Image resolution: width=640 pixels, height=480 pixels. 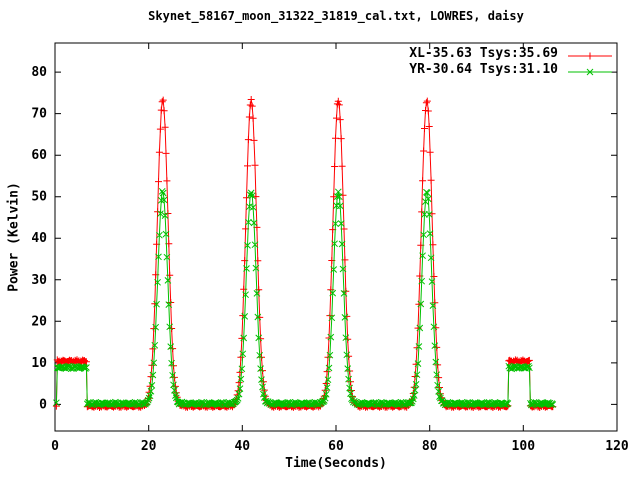 I want to click on cross-marker-icon, so click(x=590, y=72).